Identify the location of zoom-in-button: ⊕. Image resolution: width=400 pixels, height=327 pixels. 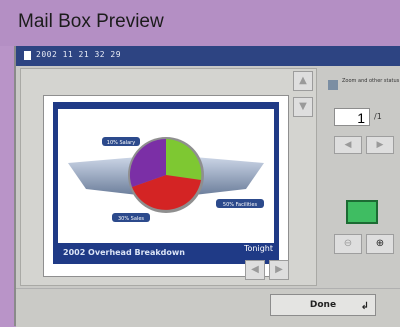
(380, 244).